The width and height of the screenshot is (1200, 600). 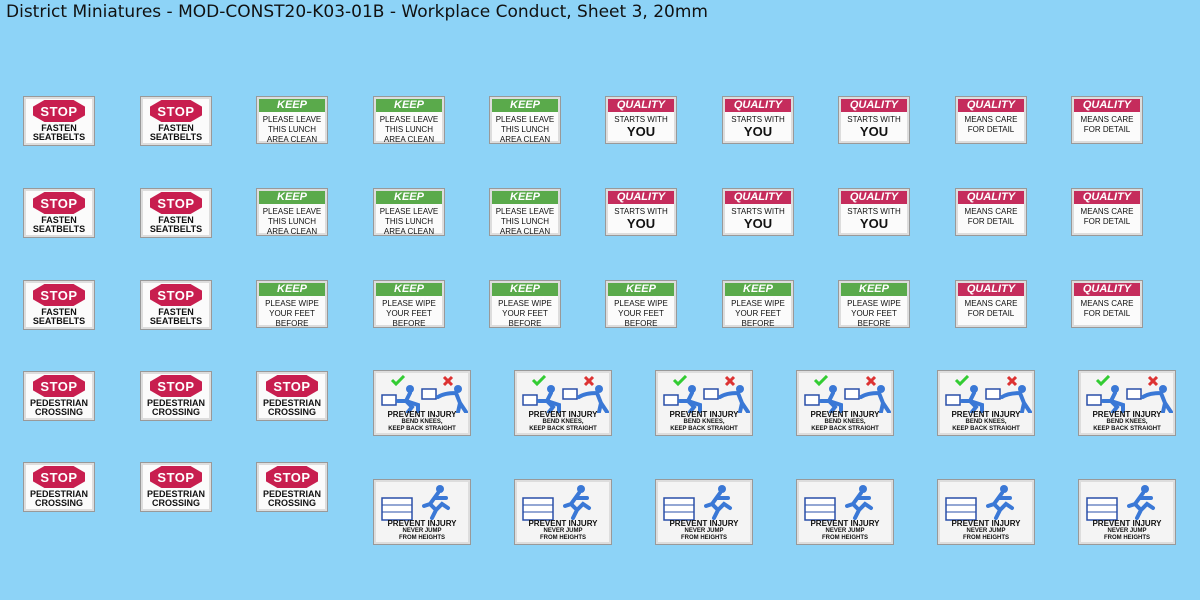 I want to click on lifting-figure-icon, so click(x=988, y=394).